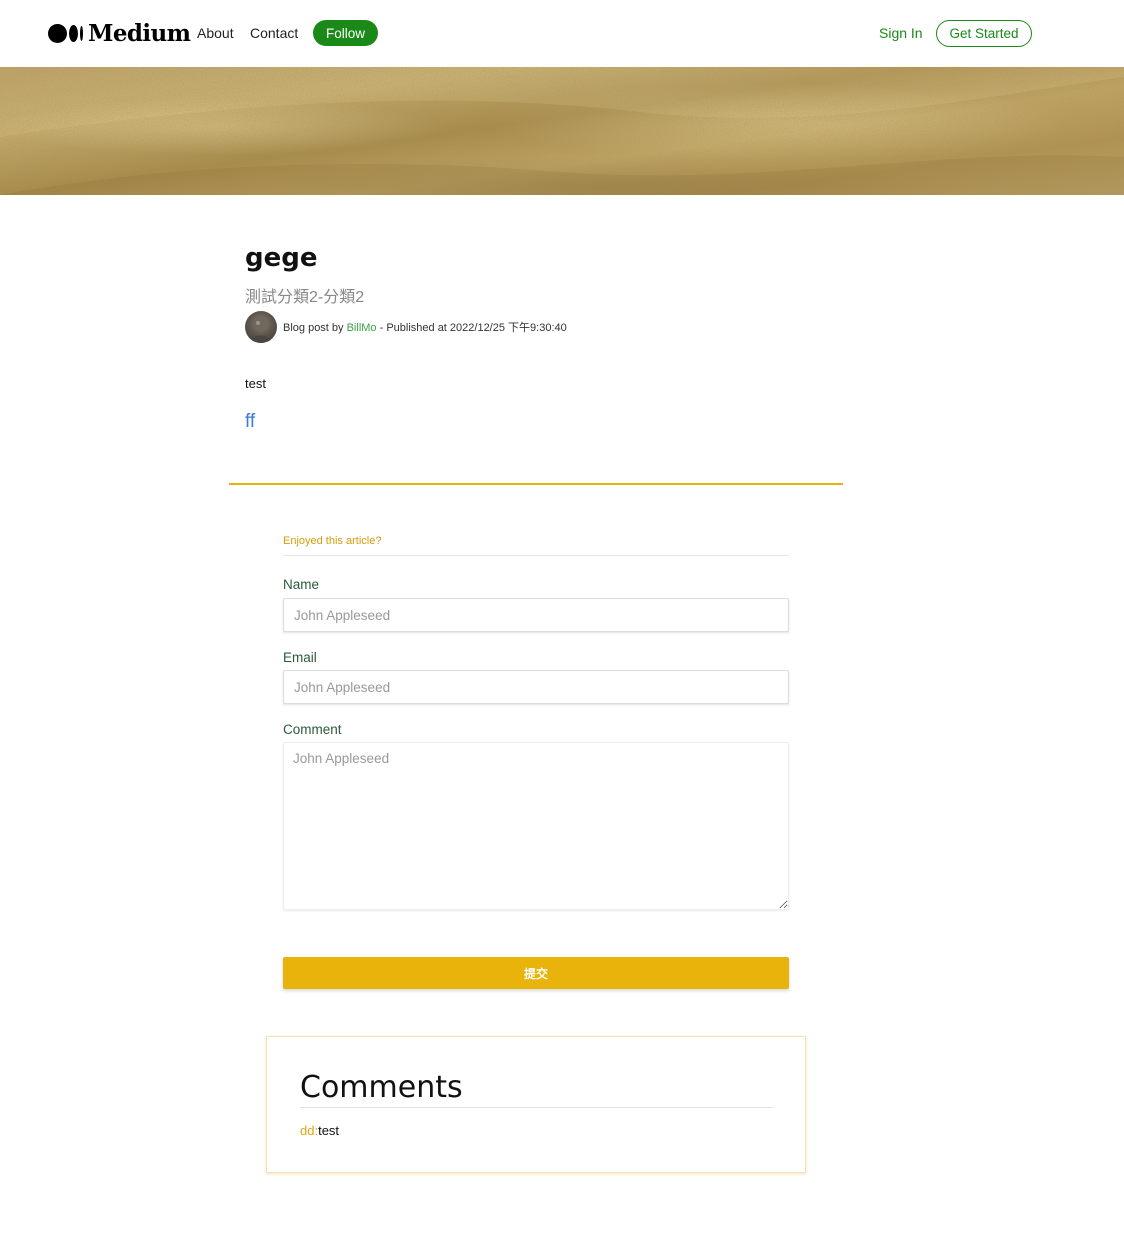 The height and width of the screenshot is (1255, 1124). I want to click on comment-author: dd, so click(307, 1130).